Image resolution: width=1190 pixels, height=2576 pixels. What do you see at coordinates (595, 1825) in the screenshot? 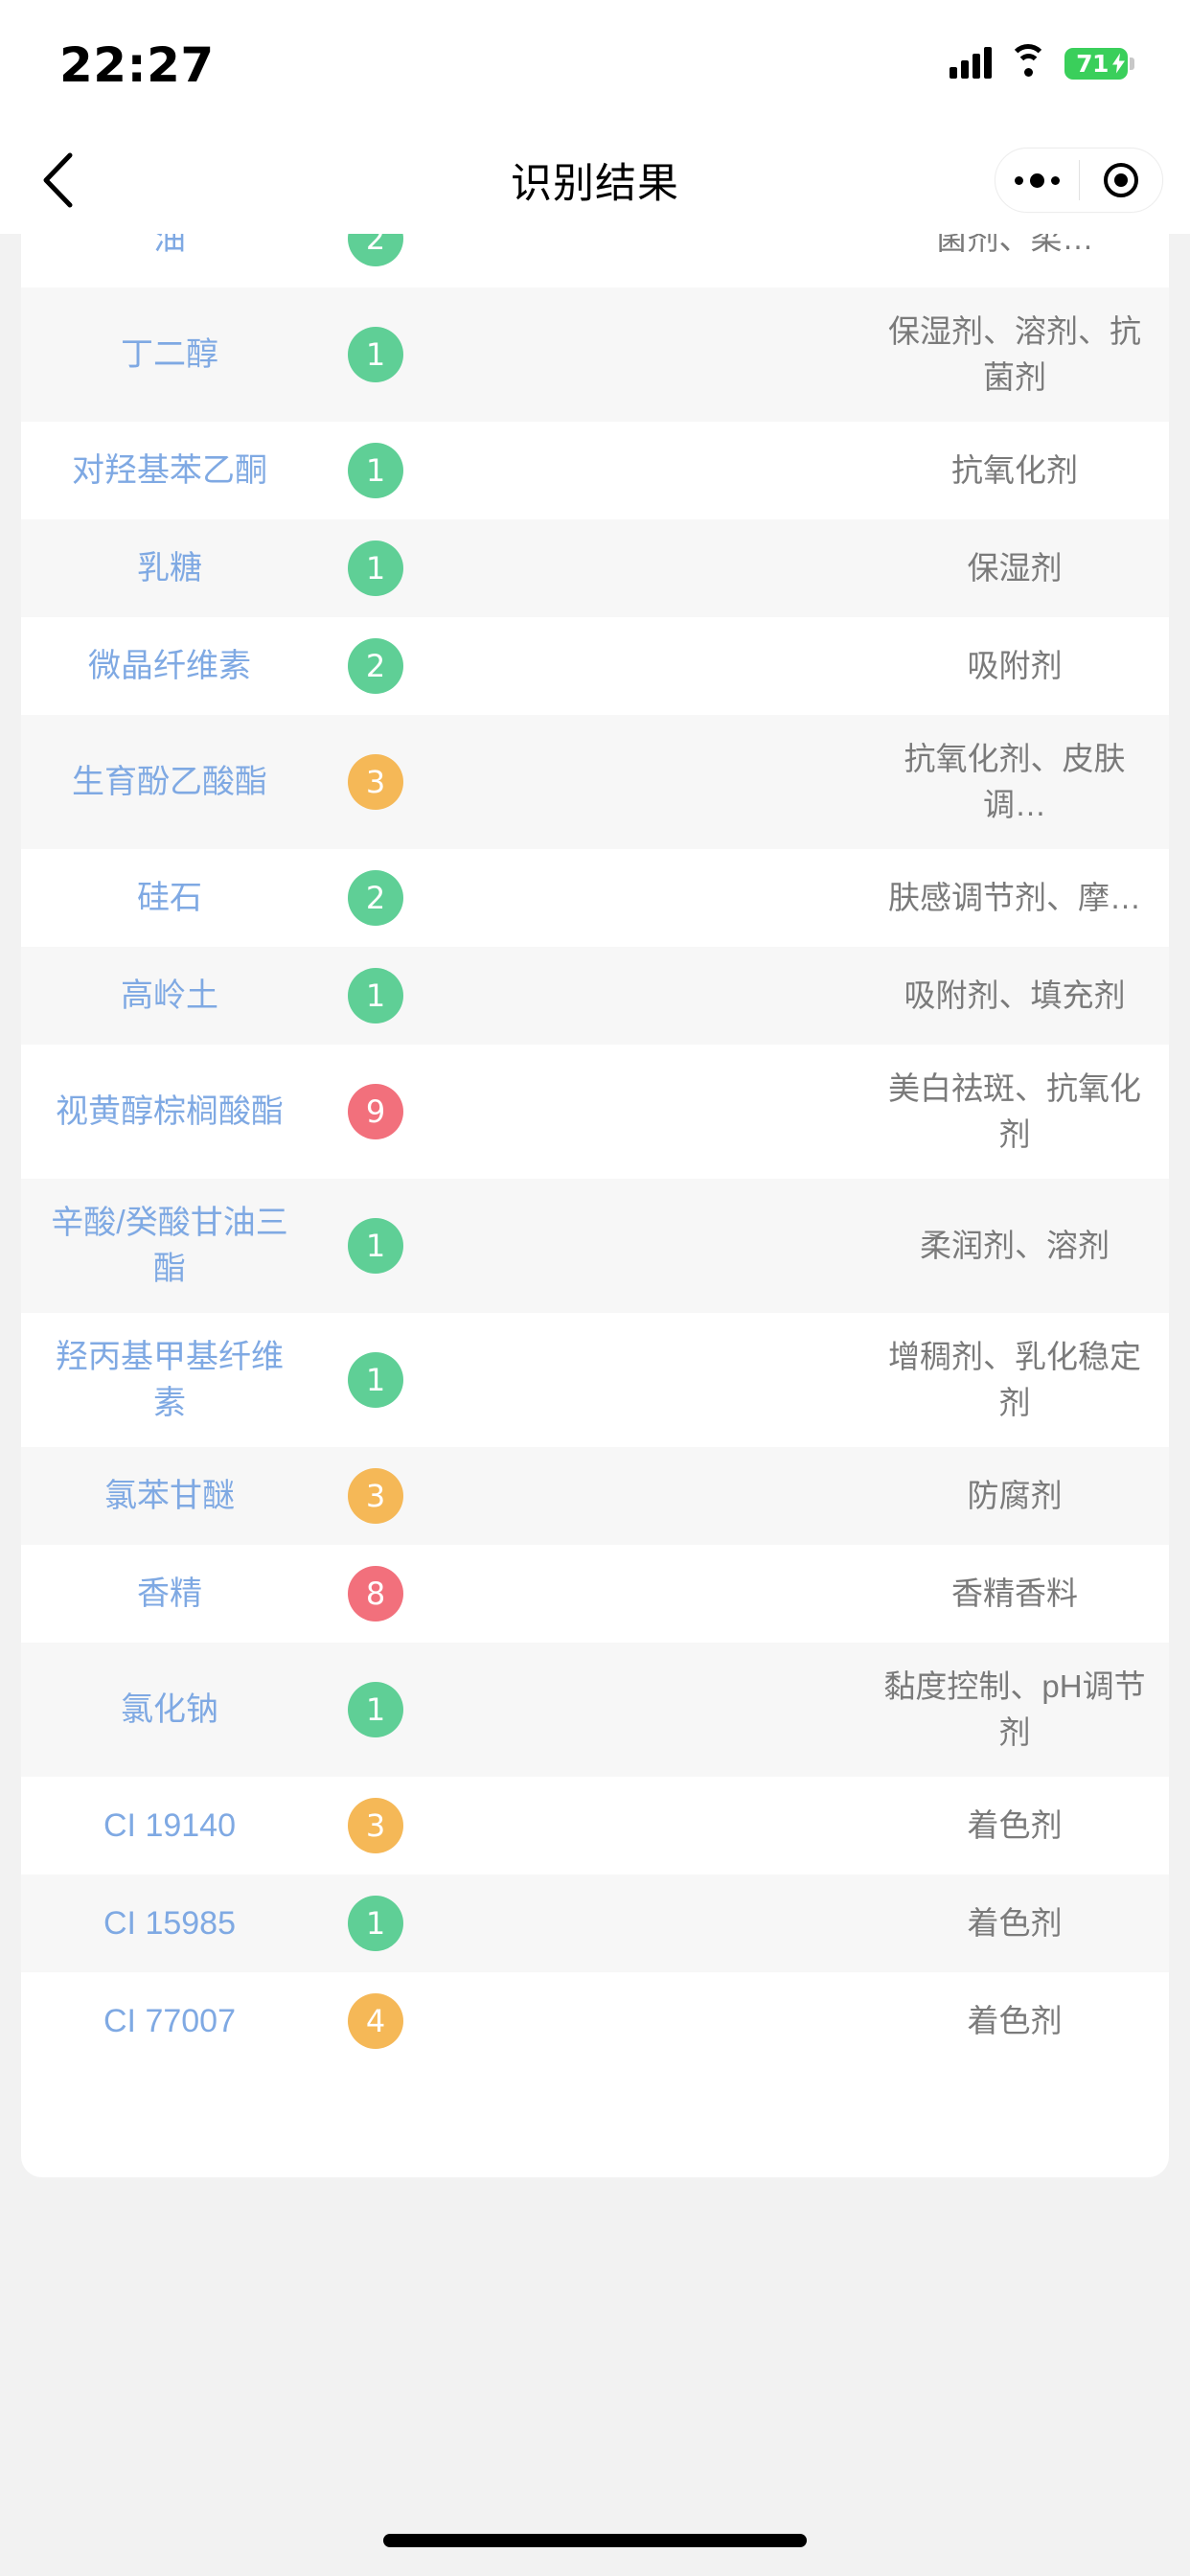
I see `table-row: CI 19140 3 着色剂` at bounding box center [595, 1825].